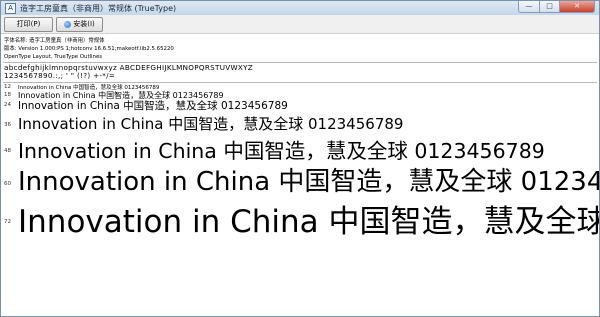 This screenshot has width=600, height=317. What do you see at coordinates (7, 184) in the screenshot?
I see `sample-size: 60` at bounding box center [7, 184].